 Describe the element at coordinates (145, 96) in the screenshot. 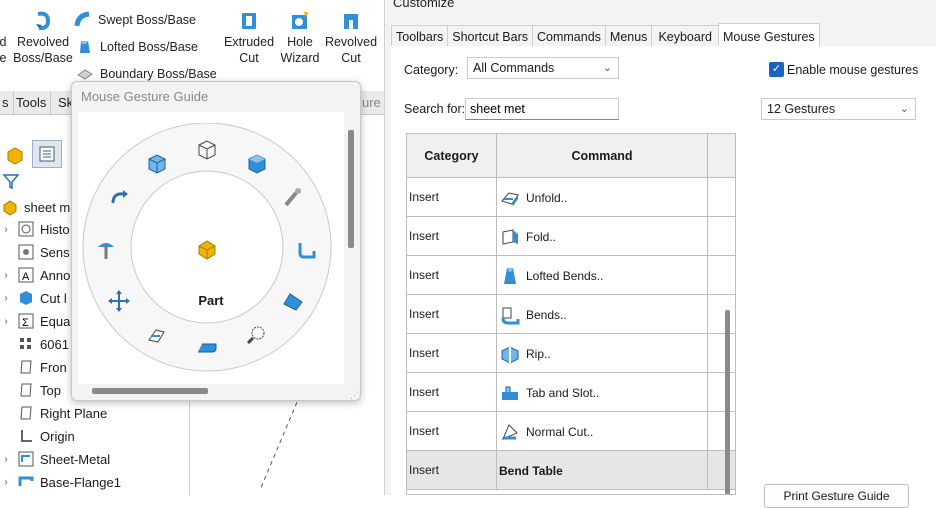

I see `guide-title: Mouse Gesture Guide` at that location.